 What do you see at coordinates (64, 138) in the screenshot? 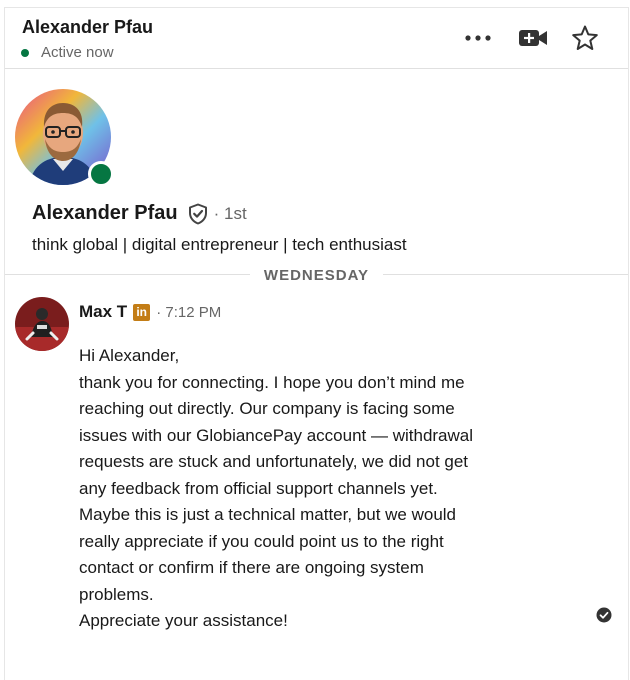
I see `profile-avatar` at bounding box center [64, 138].